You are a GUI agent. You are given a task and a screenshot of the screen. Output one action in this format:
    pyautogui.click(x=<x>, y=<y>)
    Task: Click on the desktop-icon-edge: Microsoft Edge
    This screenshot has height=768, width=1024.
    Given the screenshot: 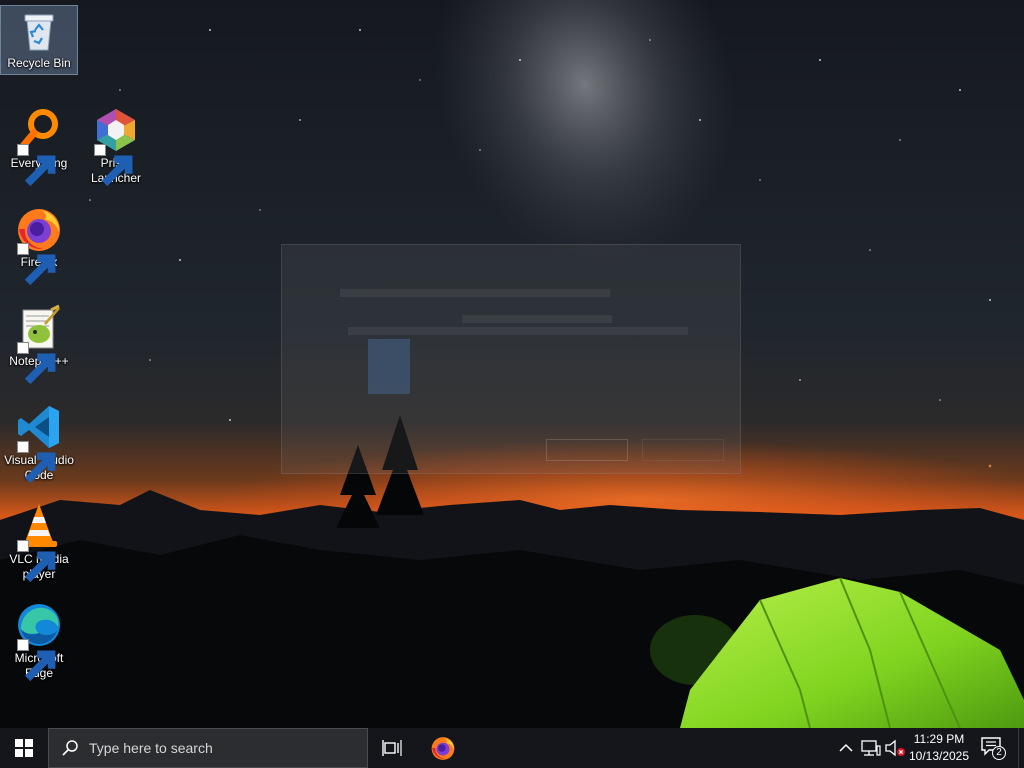 What is the action you would take?
    pyautogui.click(x=39, y=641)
    